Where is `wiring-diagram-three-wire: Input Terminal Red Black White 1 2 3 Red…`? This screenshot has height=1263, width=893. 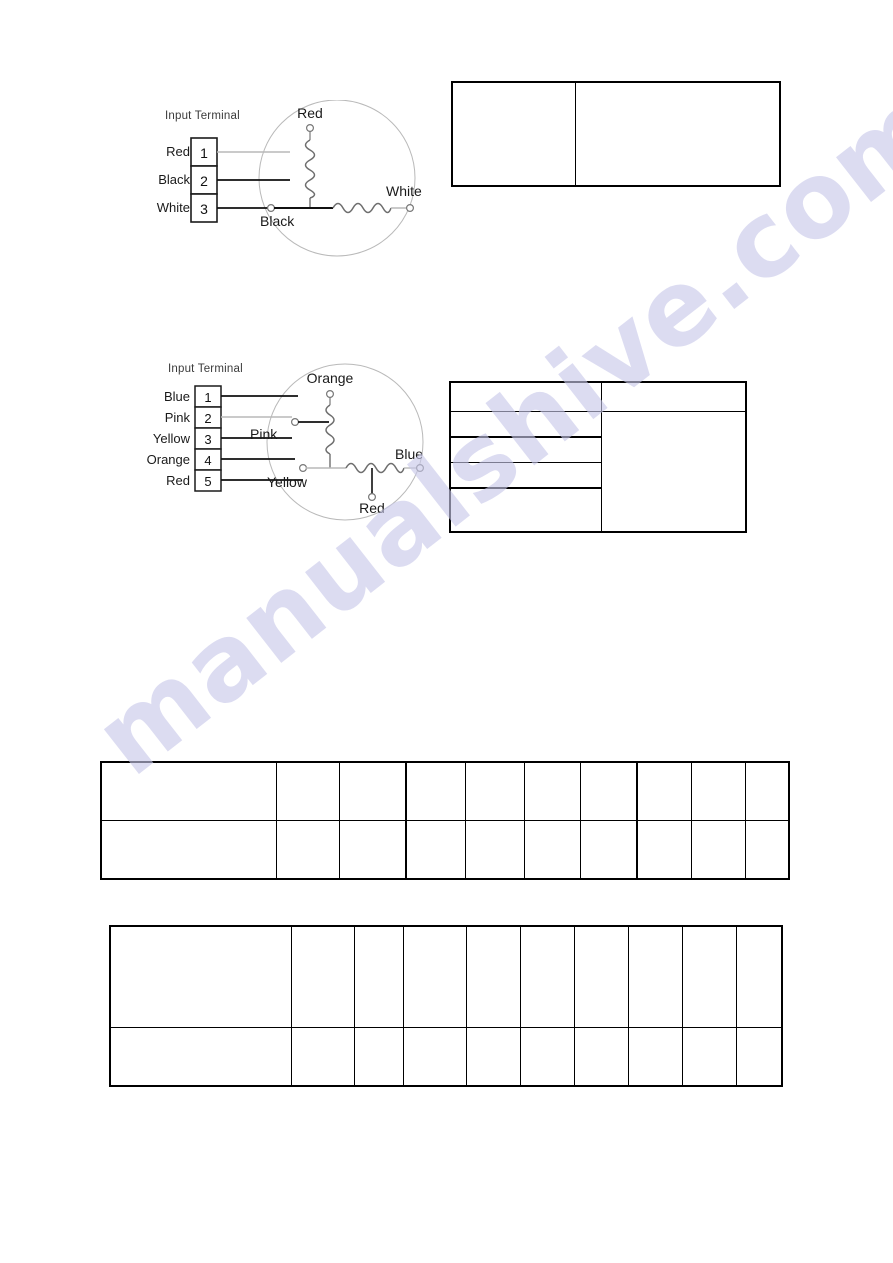
wiring-diagram-three-wire: Input Terminal Red Black White 1 2 3 Red… is located at coordinates (295, 190).